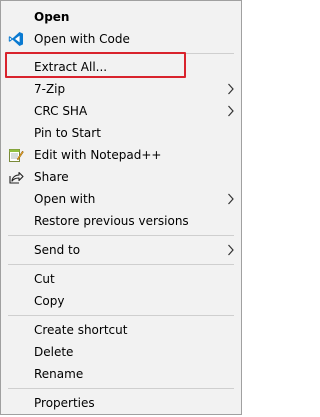 Image resolution: width=320 pixels, height=417 pixels. I want to click on menu-item-copy-label: Copy, so click(49, 301).